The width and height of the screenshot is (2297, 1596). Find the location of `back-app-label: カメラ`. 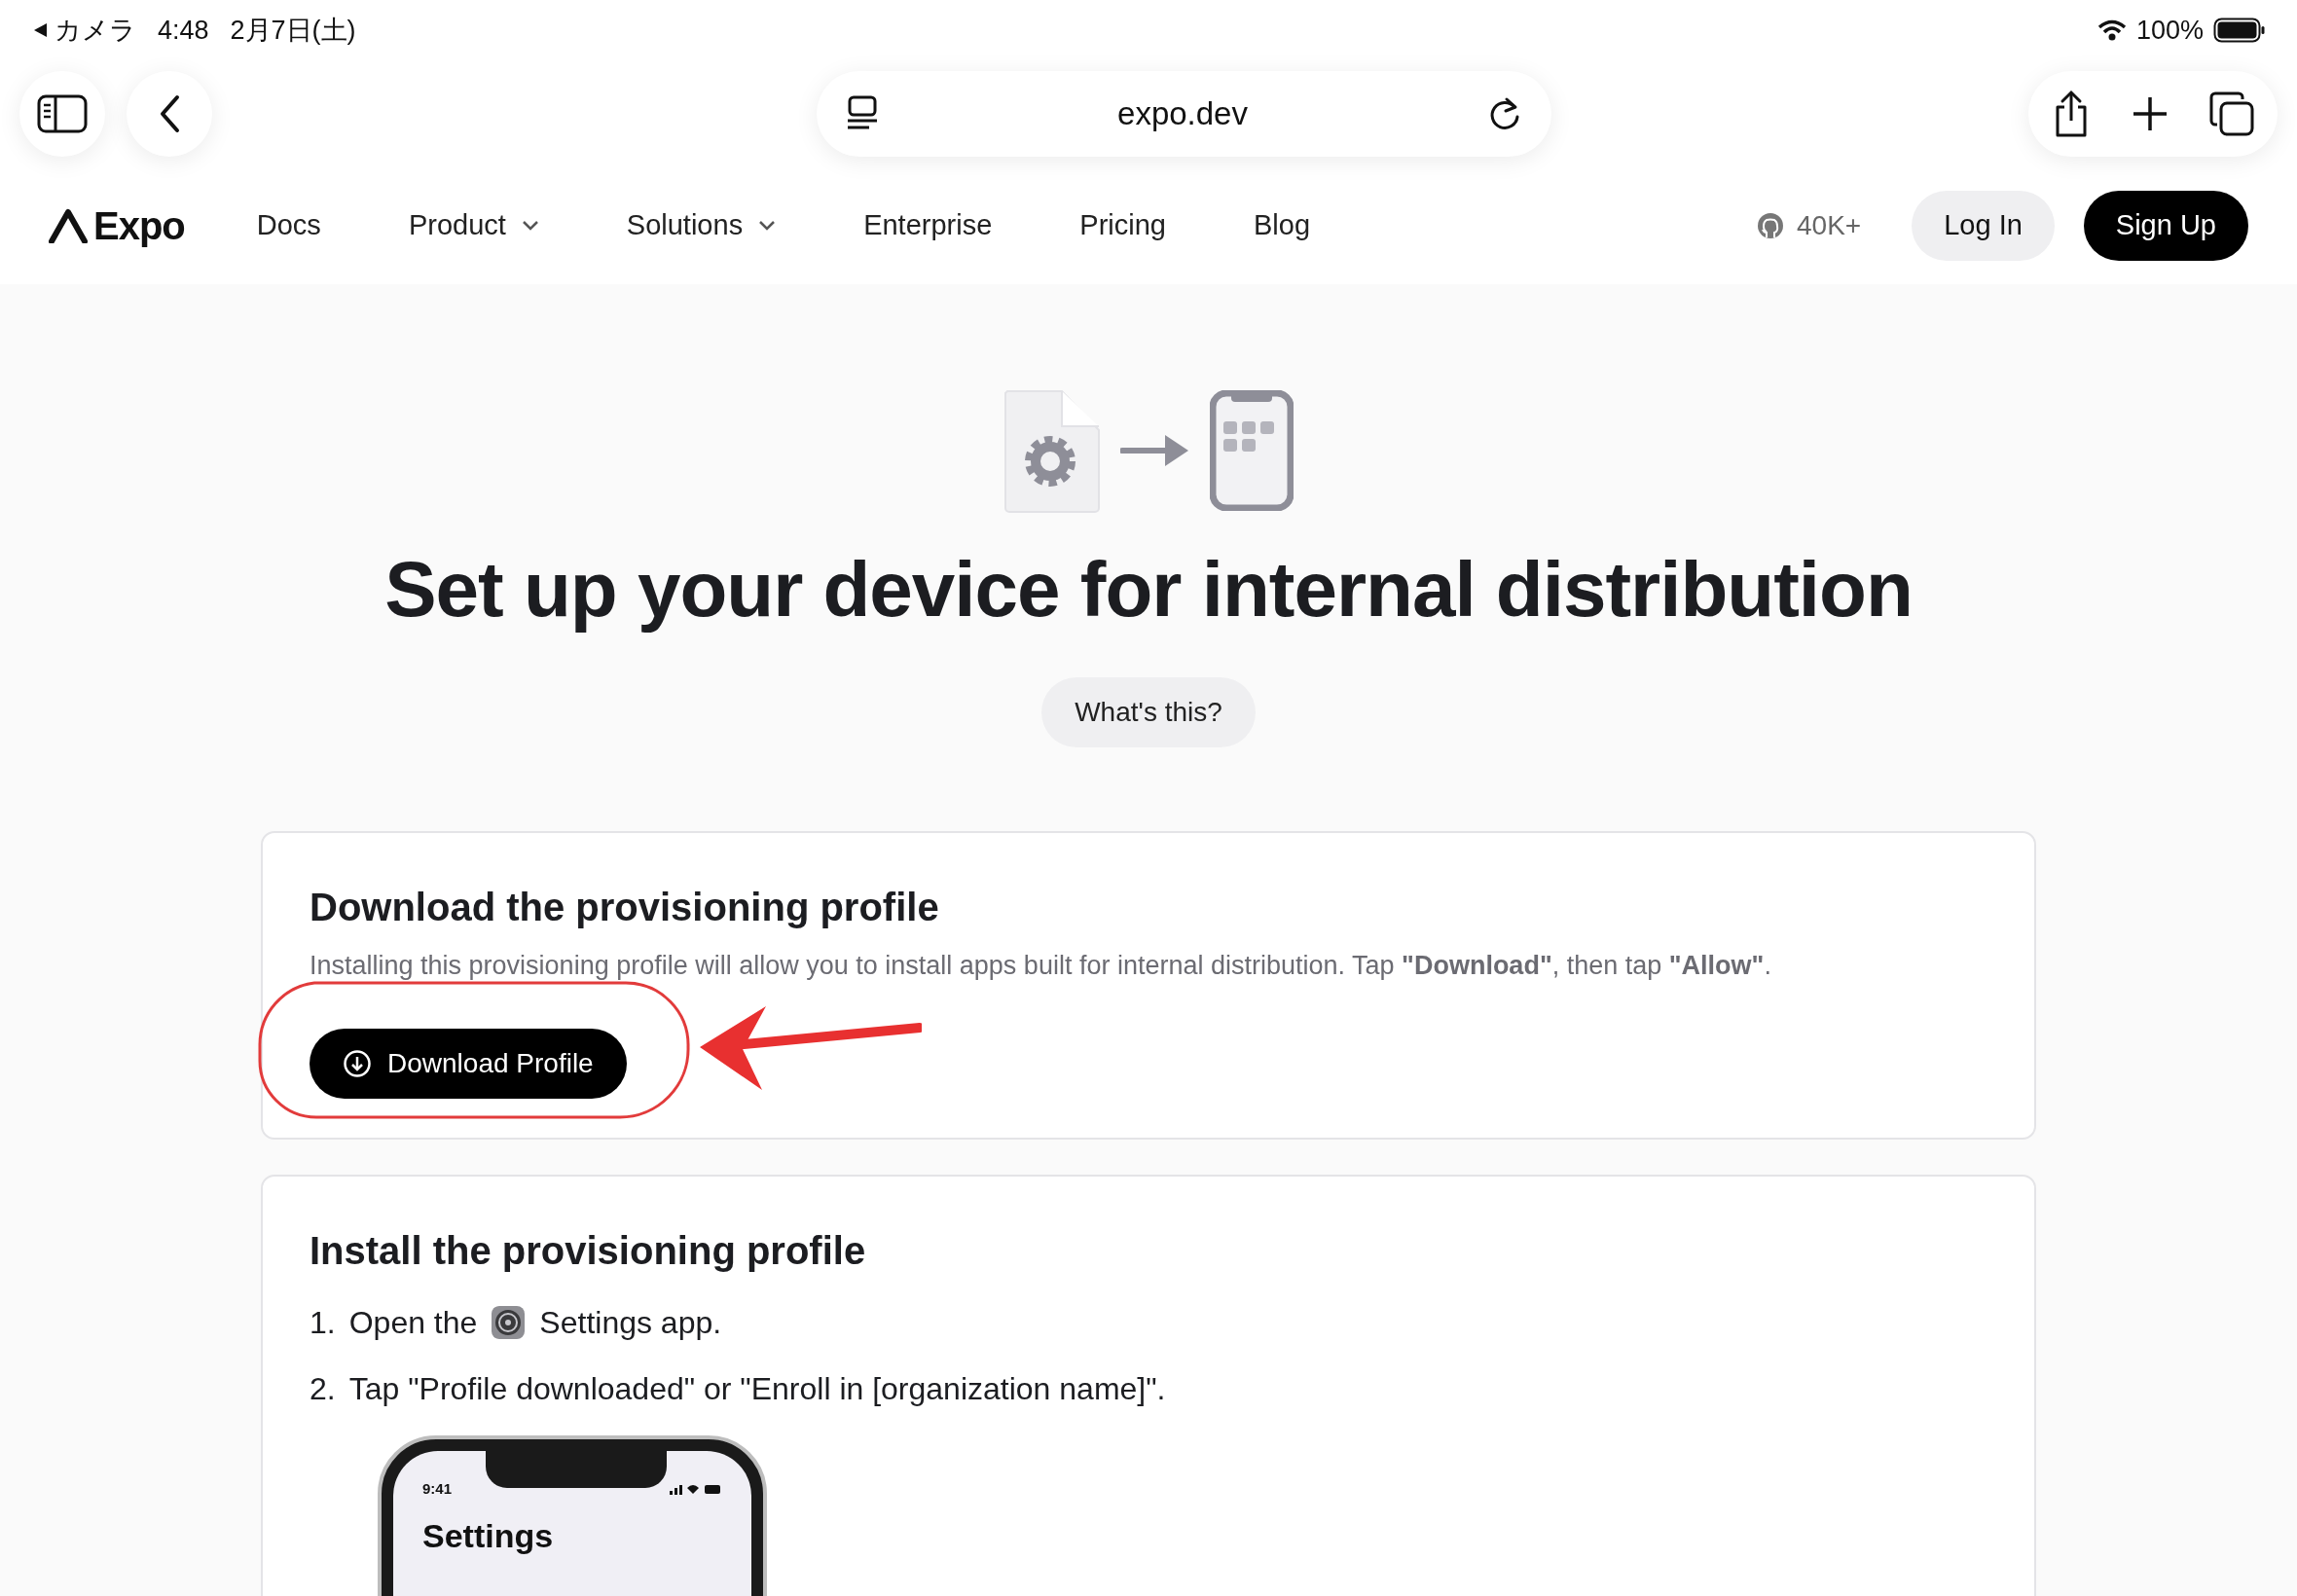

back-app-label: カメラ is located at coordinates (95, 31).